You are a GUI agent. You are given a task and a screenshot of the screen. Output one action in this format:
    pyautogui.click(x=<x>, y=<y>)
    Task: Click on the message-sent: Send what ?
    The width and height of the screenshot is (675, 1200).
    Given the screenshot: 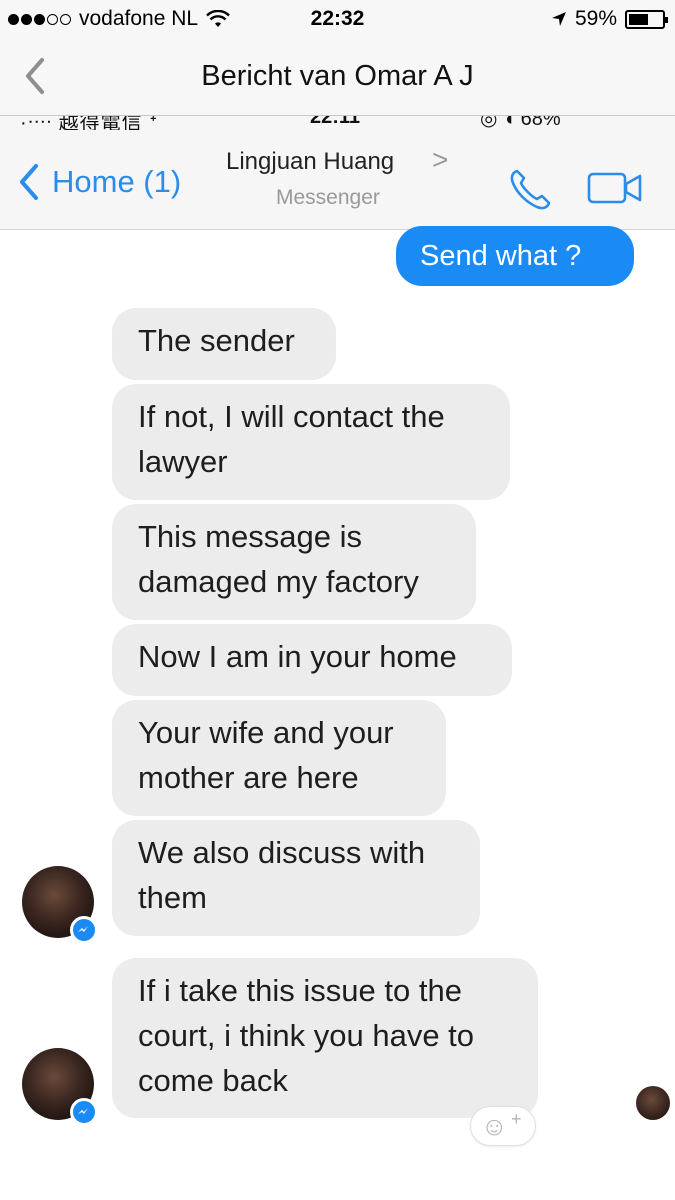 What is the action you would take?
    pyautogui.click(x=515, y=256)
    